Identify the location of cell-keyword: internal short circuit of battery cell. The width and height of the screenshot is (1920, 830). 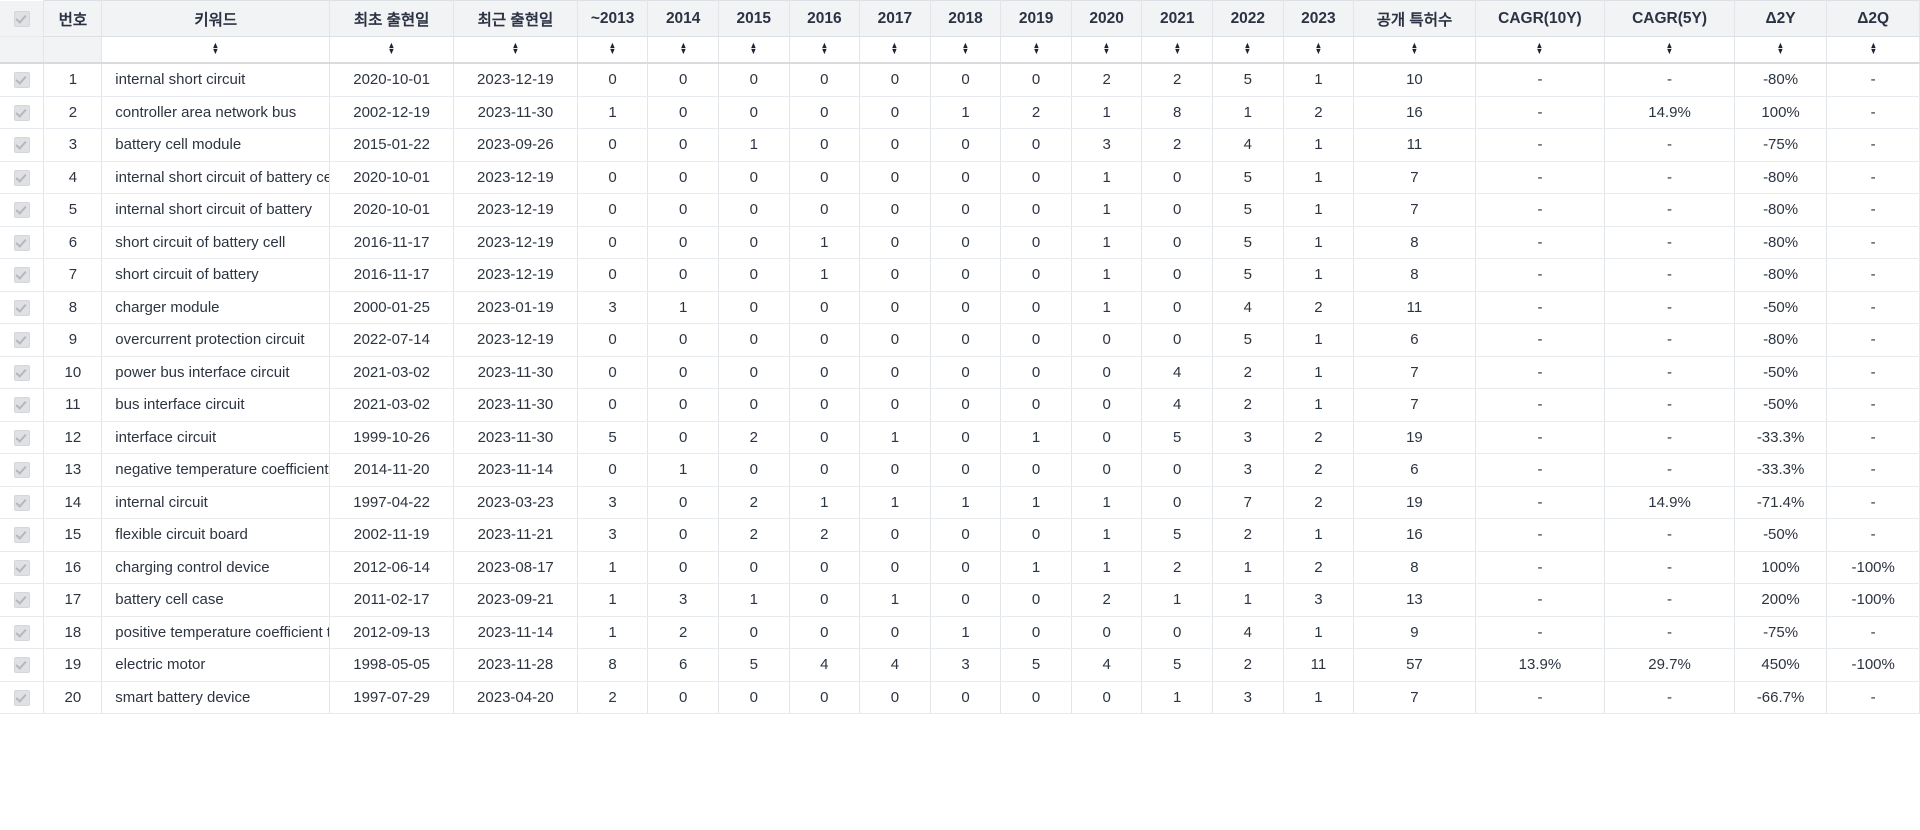
(216, 177).